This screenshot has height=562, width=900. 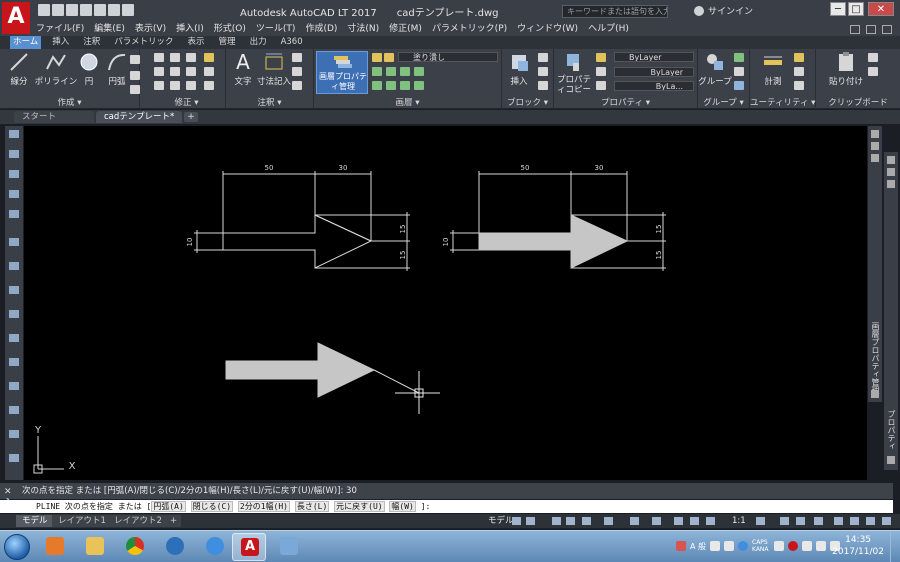 What do you see at coordinates (274, 69) in the screenshot?
I see `dimension-button: 寸法記入` at bounding box center [274, 69].